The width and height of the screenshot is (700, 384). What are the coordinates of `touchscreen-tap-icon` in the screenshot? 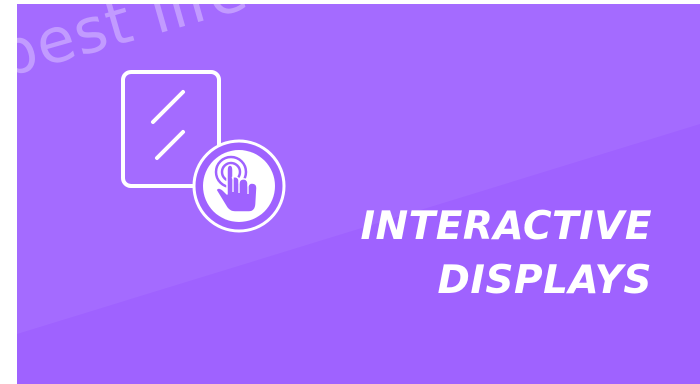 It's located at (202, 151).